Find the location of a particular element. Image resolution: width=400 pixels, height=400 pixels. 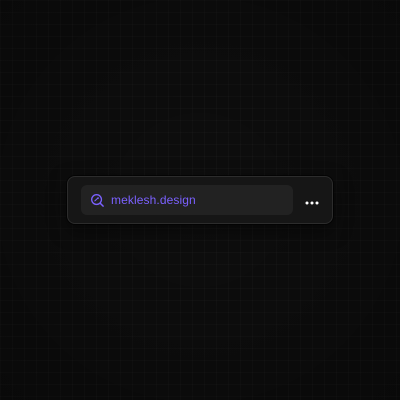

address-field: meklesh.design is located at coordinates (187, 200).